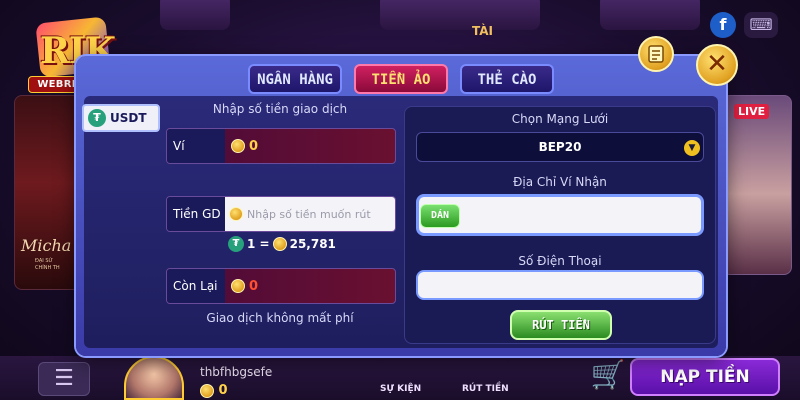  I want to click on history-button, so click(656, 54).